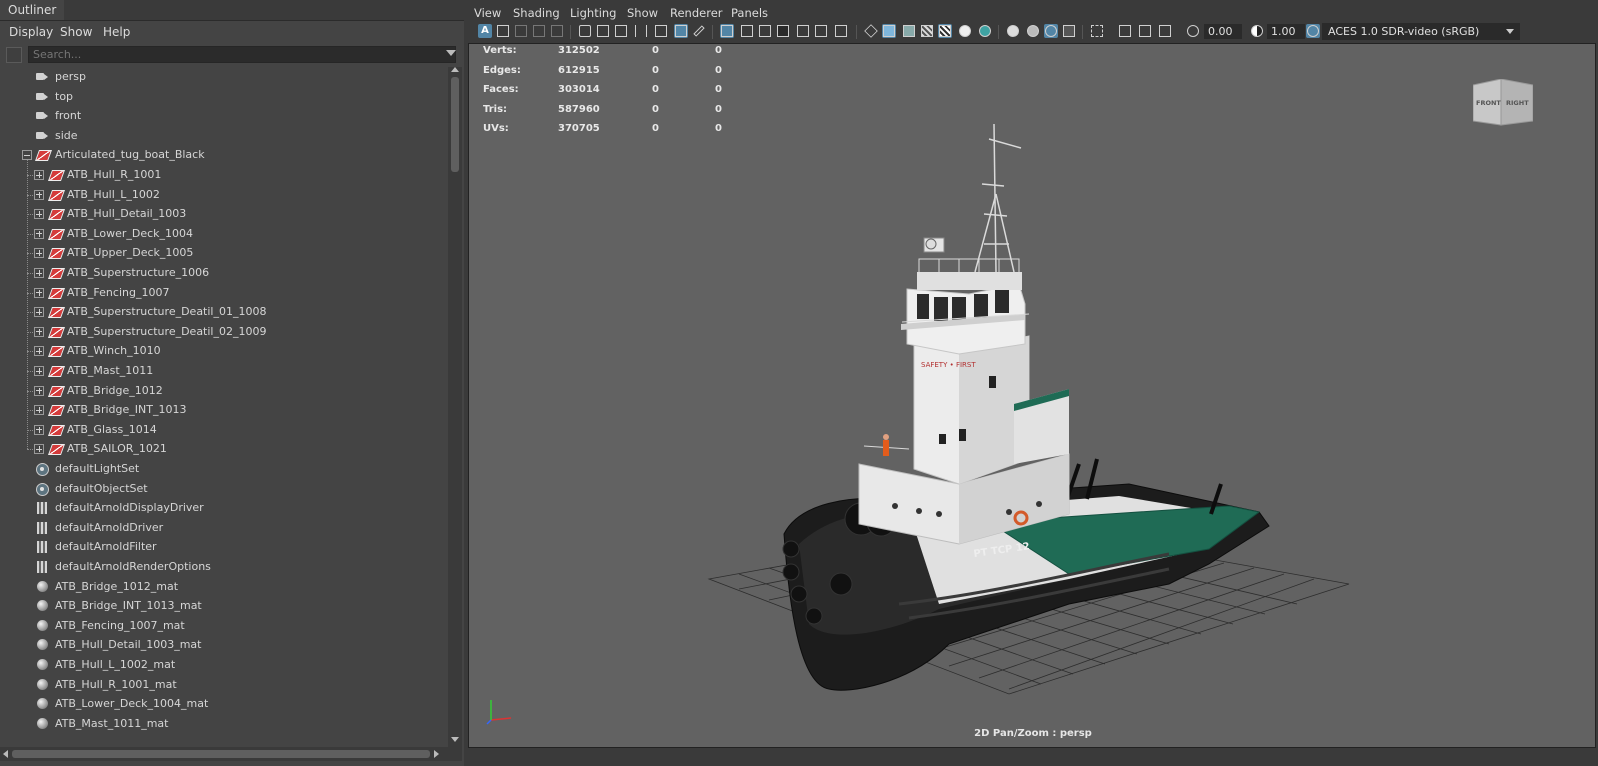 The height and width of the screenshot is (766, 1598). Describe the element at coordinates (224, 547) in the screenshot. I see `outliner-item: defaultArnoldFilter` at that location.